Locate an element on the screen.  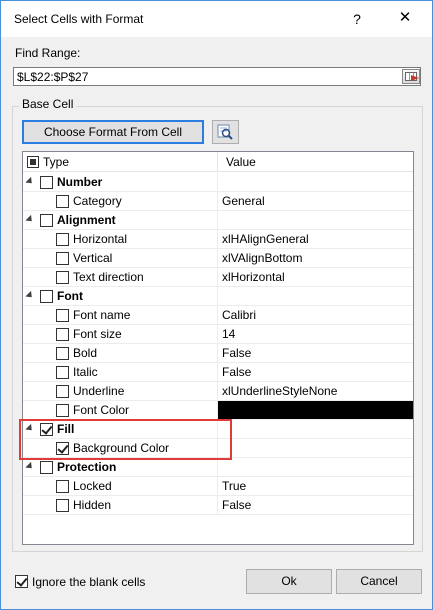
find-range-value: $L$22:$P$27 is located at coordinates (53, 77).